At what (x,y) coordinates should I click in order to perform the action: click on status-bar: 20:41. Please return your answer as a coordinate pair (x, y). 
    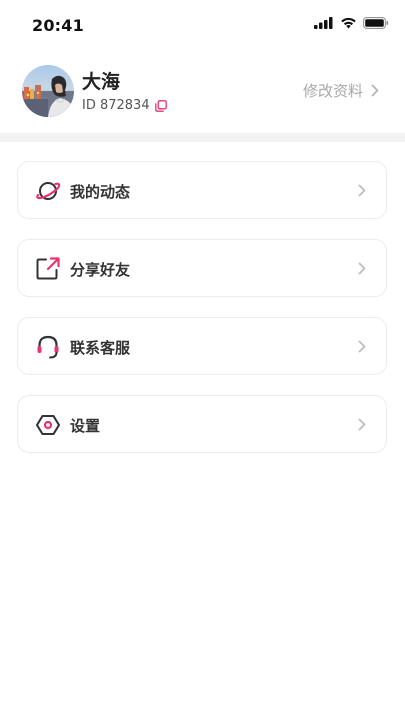
    Looking at the image, I should click on (202, 26).